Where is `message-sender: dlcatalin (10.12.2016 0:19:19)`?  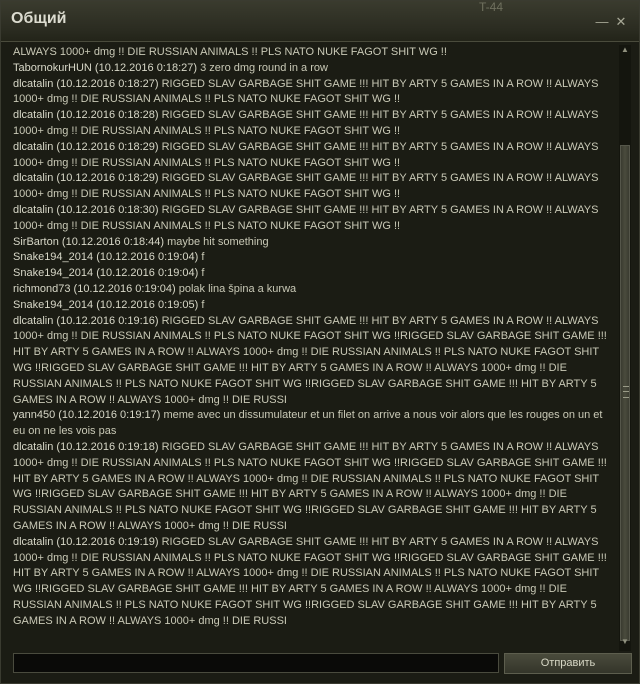
message-sender: dlcatalin (10.12.2016 0:19:19) is located at coordinates (87, 542).